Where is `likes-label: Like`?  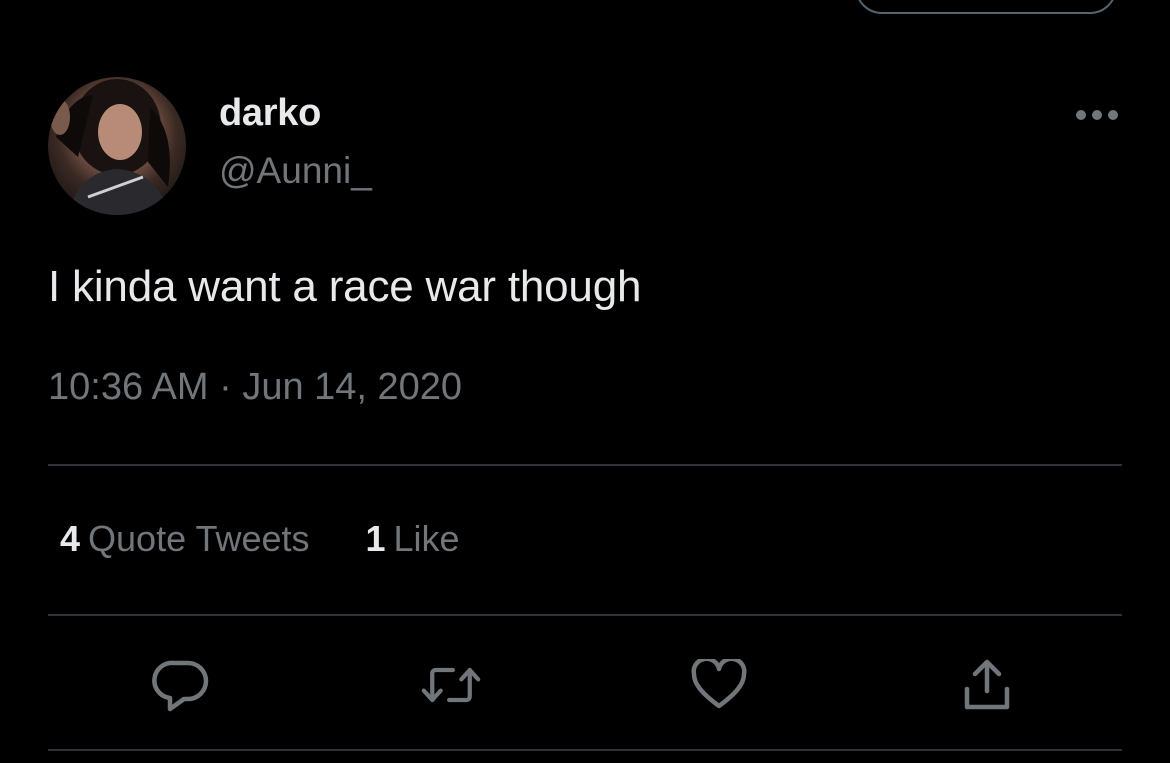
likes-label: Like is located at coordinates (426, 538).